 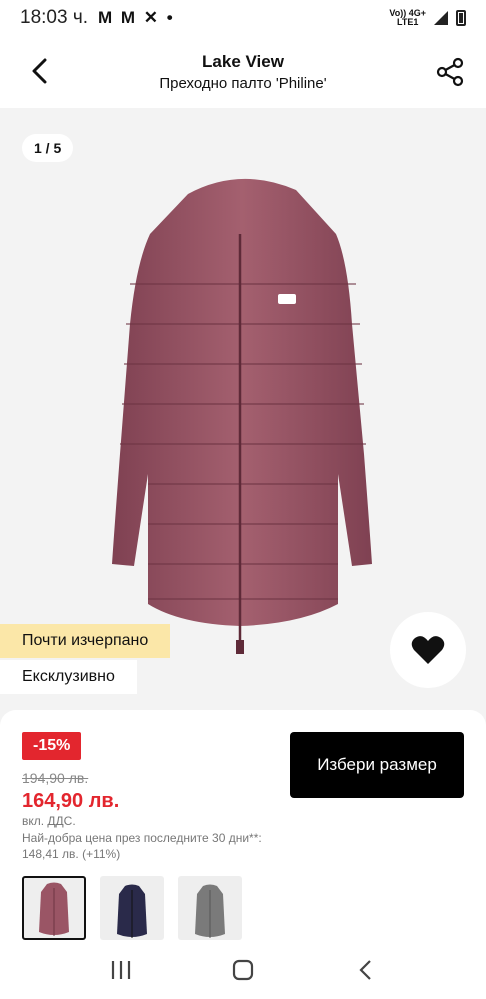 I want to click on chevron-left-icon, so click(x=39, y=71).